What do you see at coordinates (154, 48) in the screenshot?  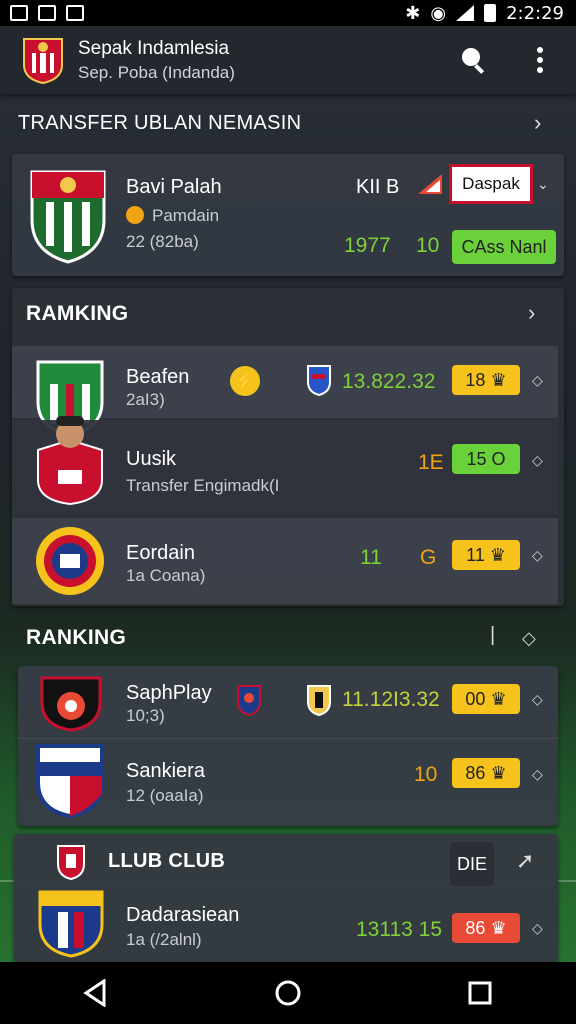 I see `app-title: Sepak Indamlesia` at bounding box center [154, 48].